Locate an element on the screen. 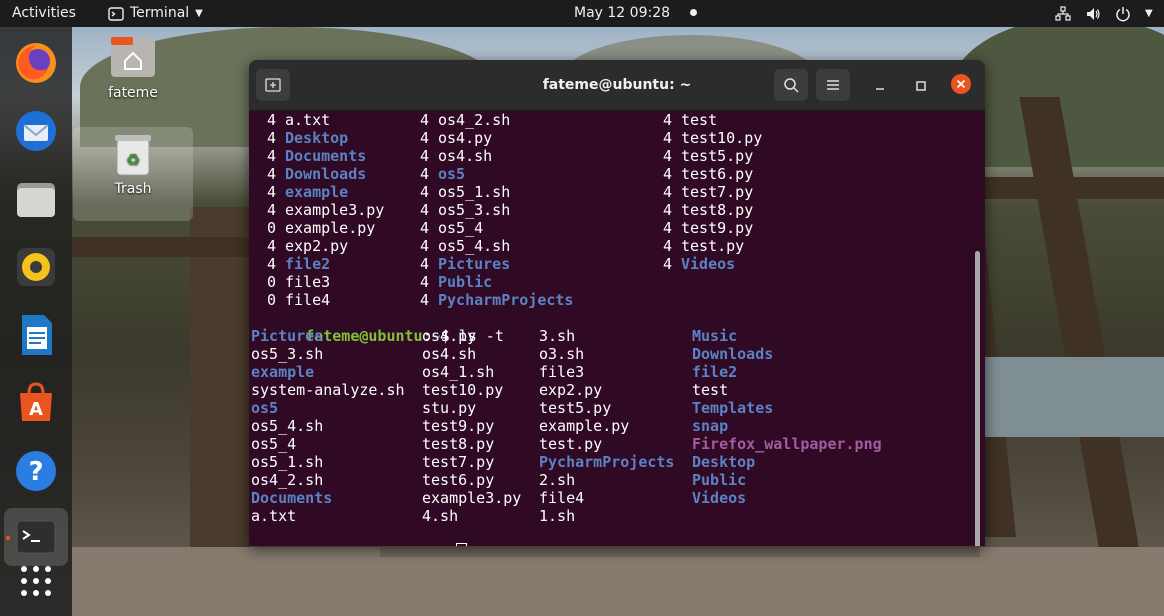 The image size is (1164, 616). activities-button: Activities is located at coordinates (44, 13).